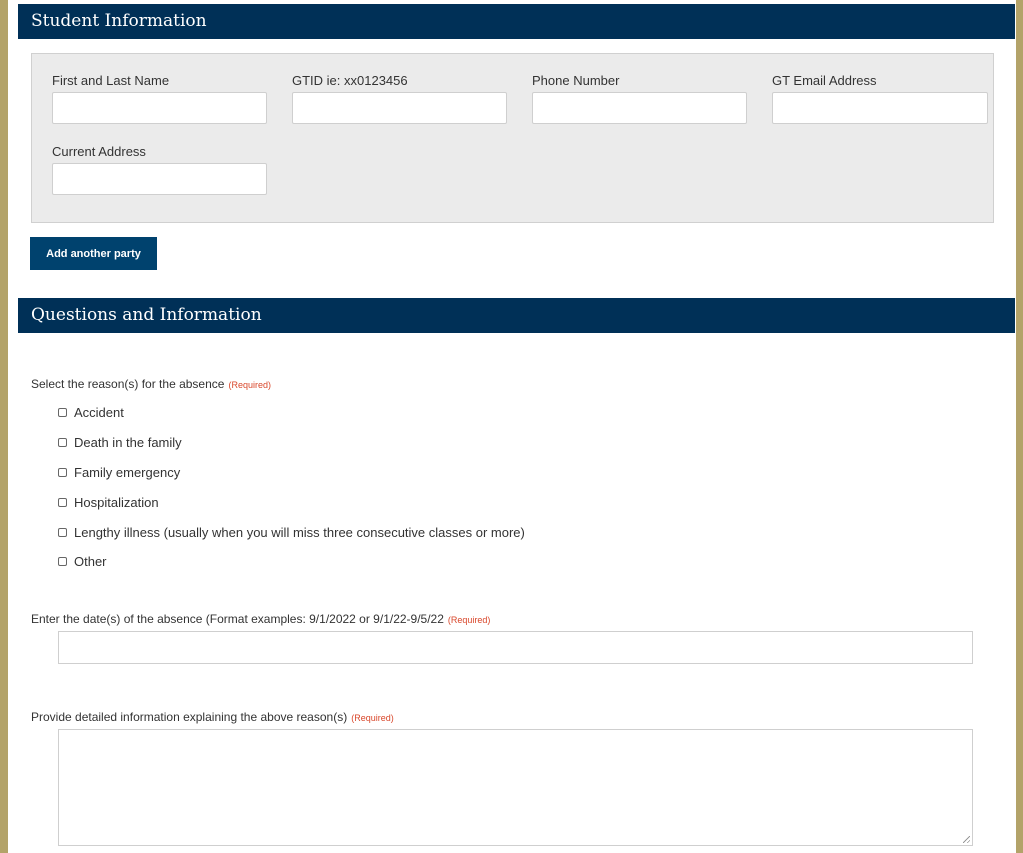  I want to click on add-party-button: Add another party, so click(93, 253).